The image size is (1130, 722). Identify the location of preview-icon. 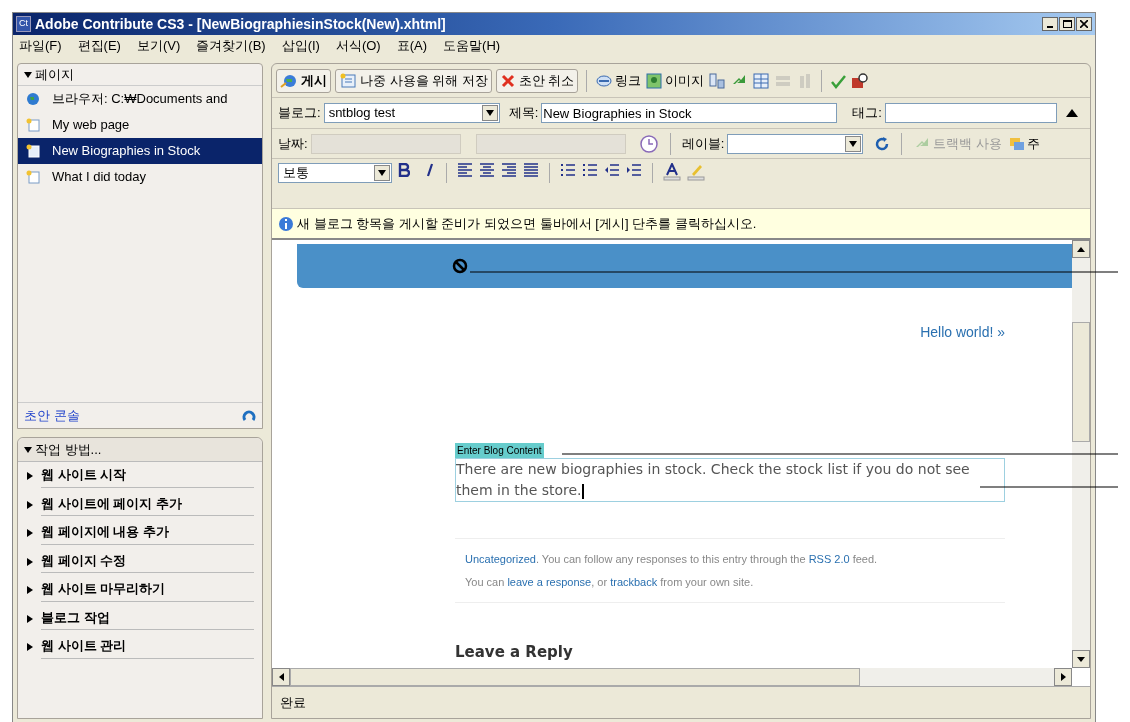
(860, 80).